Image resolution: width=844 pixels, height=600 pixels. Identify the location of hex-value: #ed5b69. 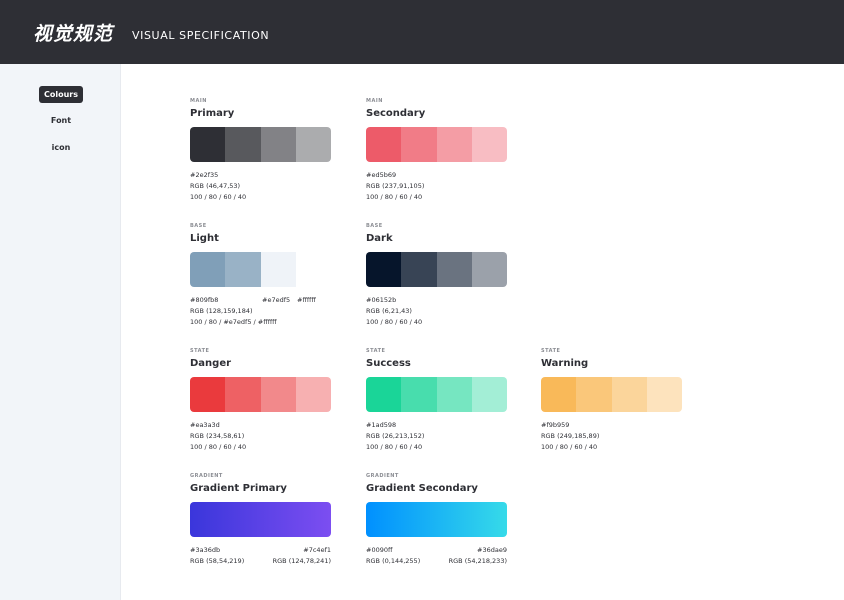
(381, 175).